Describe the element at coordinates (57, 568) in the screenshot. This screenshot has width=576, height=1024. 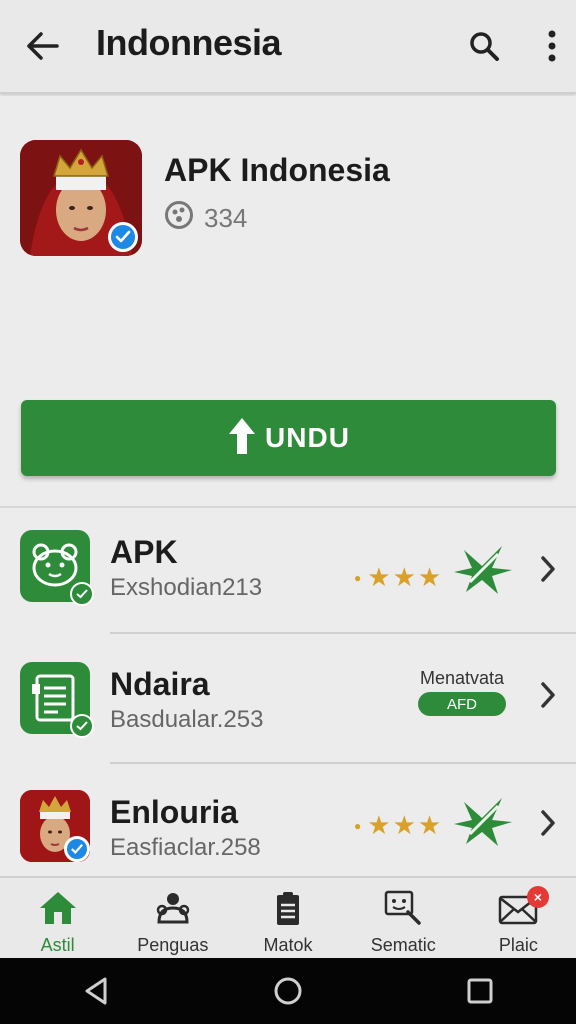
I see `bear-app-icon` at that location.